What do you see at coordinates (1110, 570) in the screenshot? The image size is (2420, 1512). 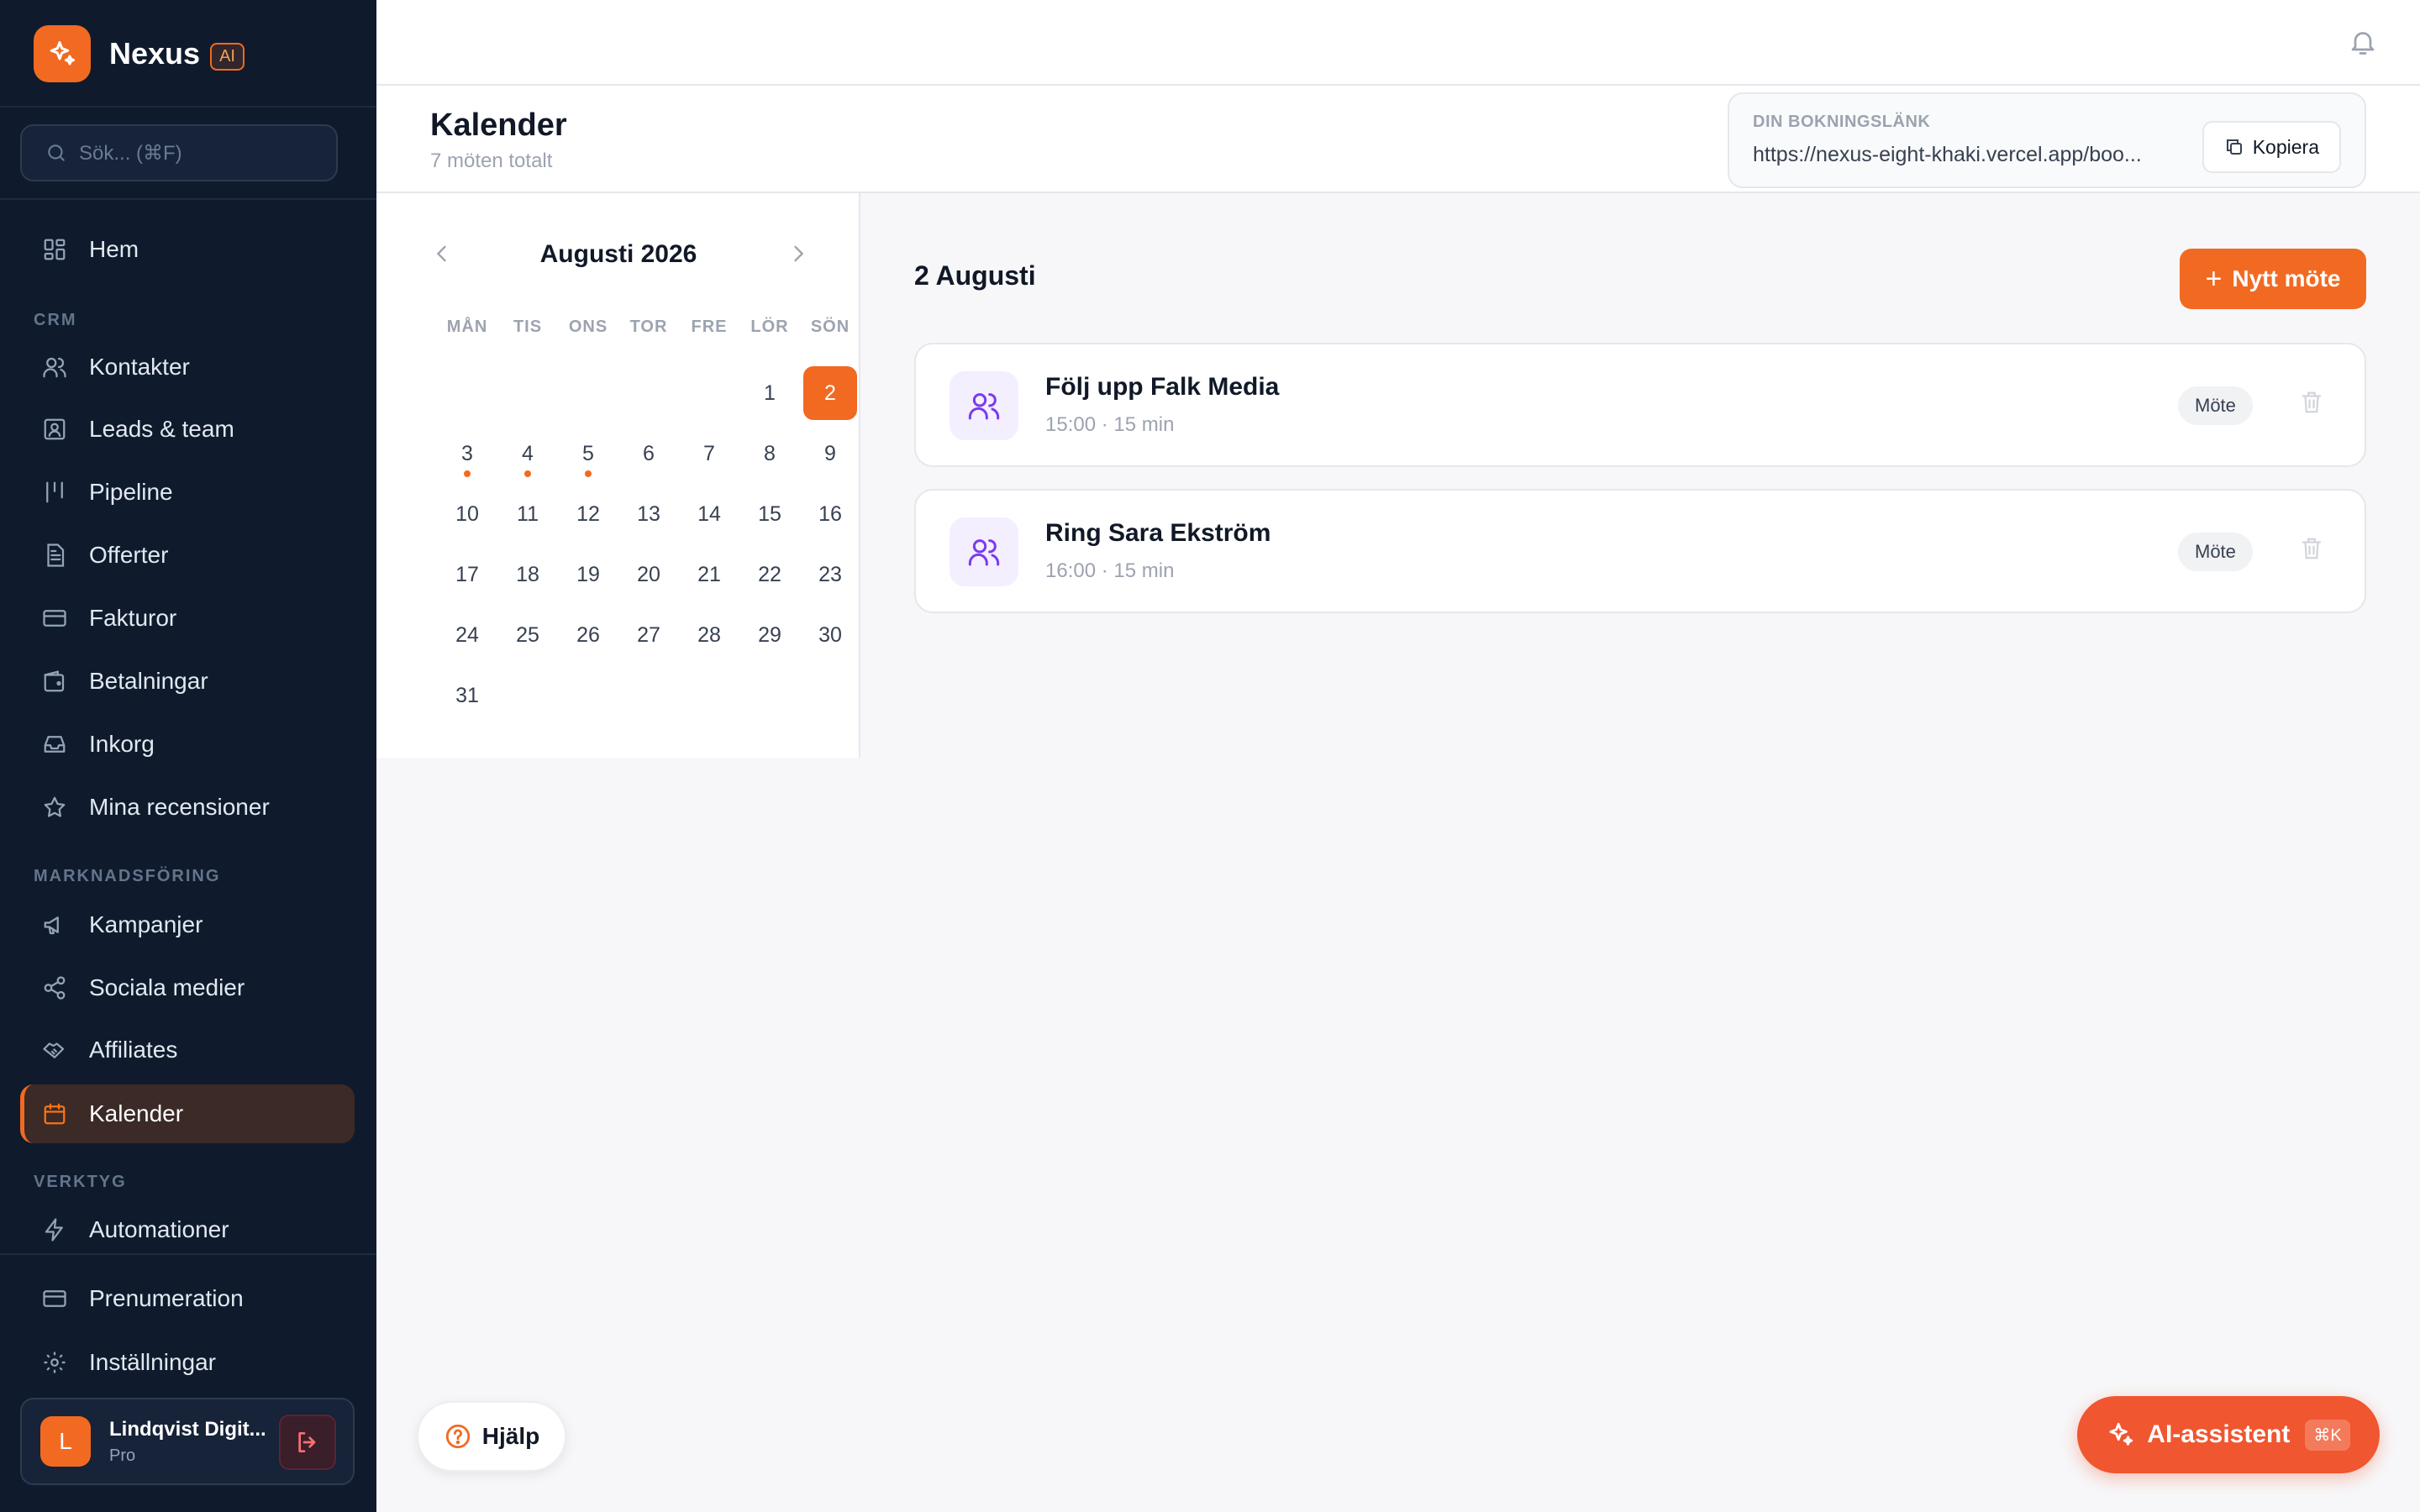 I see `event-time: 16:00 · 15 min` at bounding box center [1110, 570].